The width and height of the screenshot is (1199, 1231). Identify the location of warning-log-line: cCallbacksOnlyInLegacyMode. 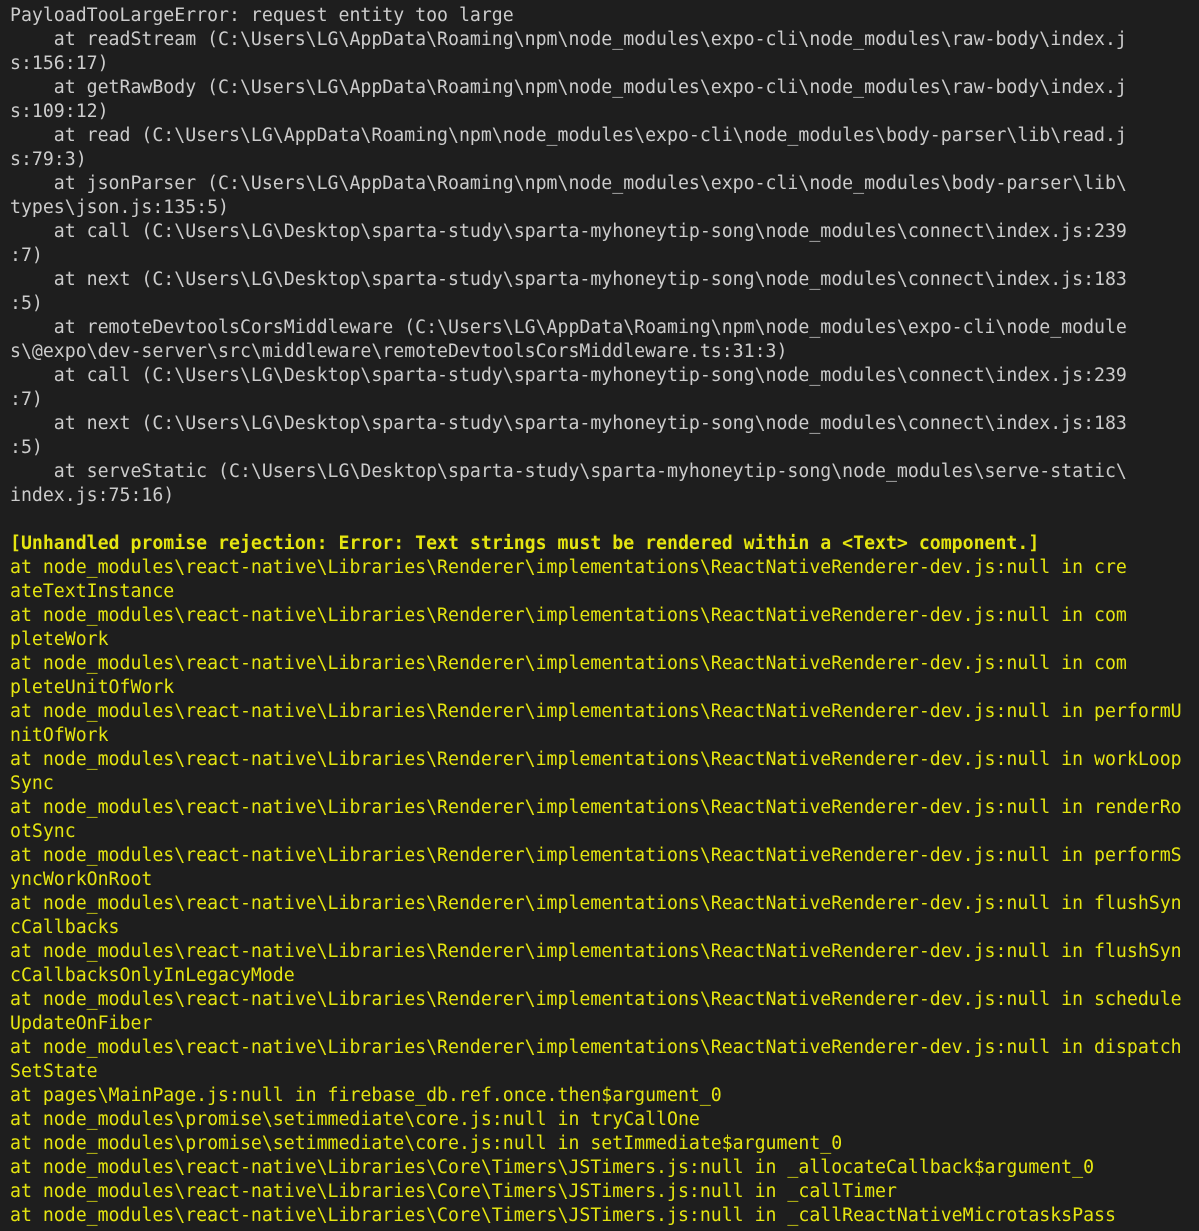
(152, 975).